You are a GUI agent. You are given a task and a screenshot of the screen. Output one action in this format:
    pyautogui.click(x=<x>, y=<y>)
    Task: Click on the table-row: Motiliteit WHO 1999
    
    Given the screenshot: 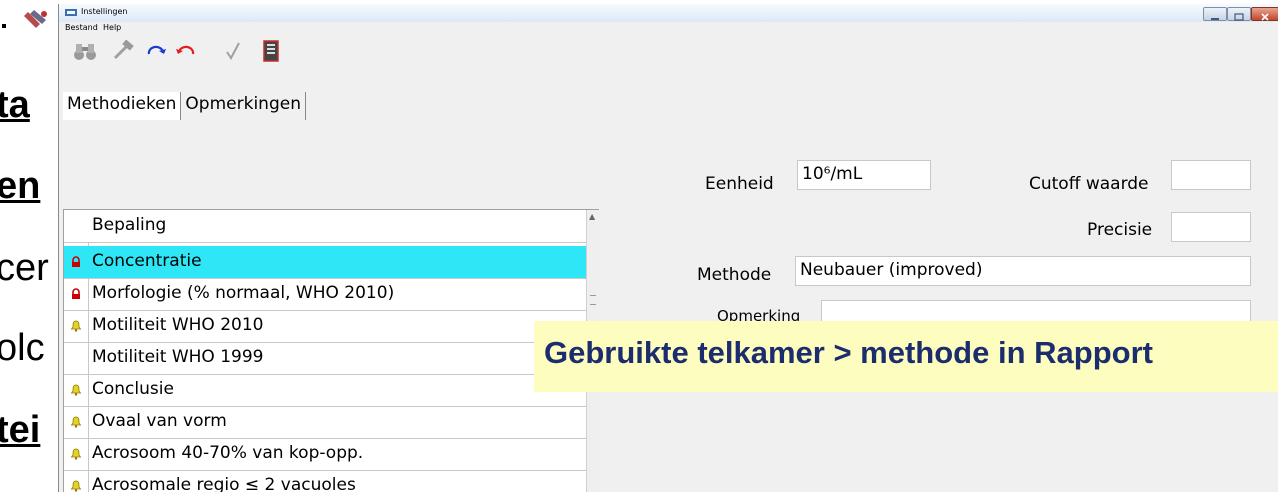 What is the action you would take?
    pyautogui.click(x=325, y=358)
    